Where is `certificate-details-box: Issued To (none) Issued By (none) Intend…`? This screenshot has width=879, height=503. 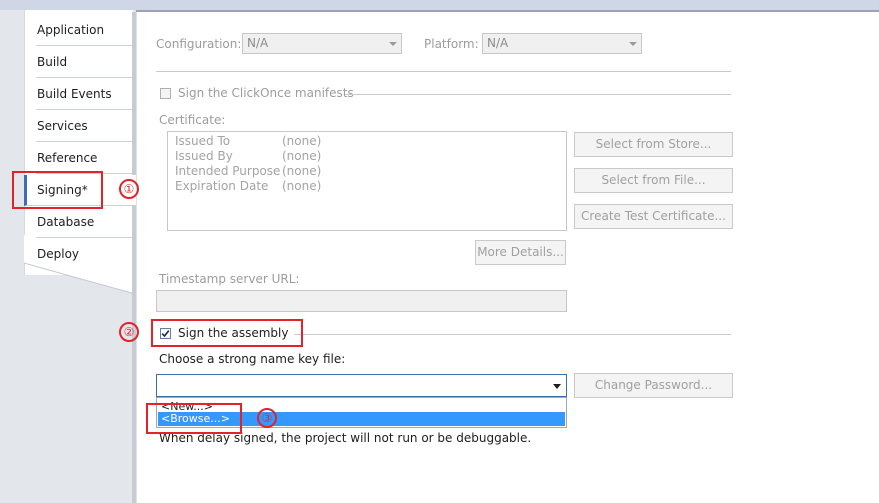 certificate-details-box: Issued To (none) Issued By (none) Intend… is located at coordinates (367, 181).